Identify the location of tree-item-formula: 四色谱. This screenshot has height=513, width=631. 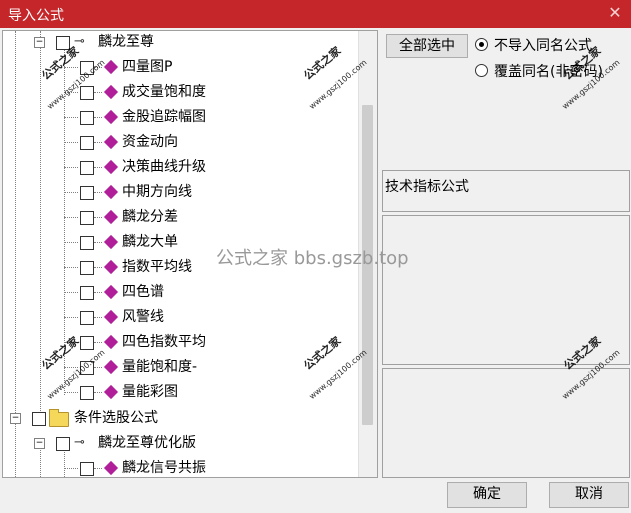
(181, 292).